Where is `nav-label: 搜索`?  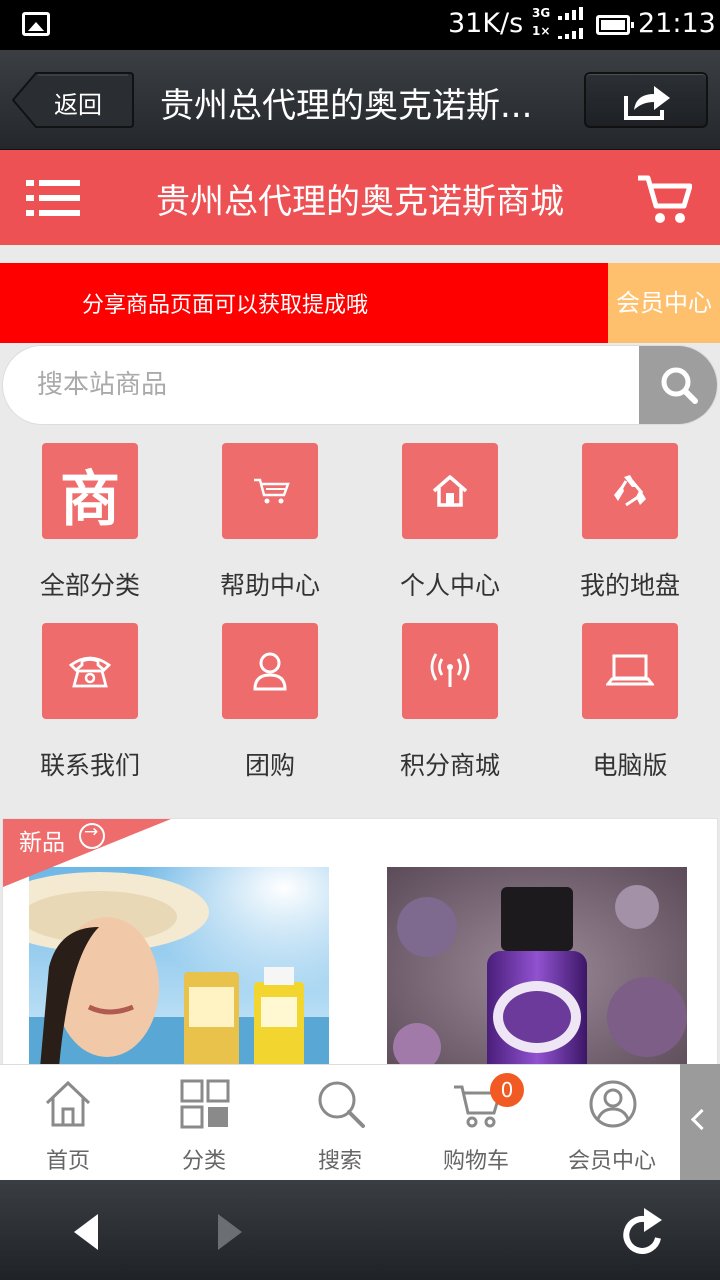
nav-label: 搜索 is located at coordinates (339, 1161).